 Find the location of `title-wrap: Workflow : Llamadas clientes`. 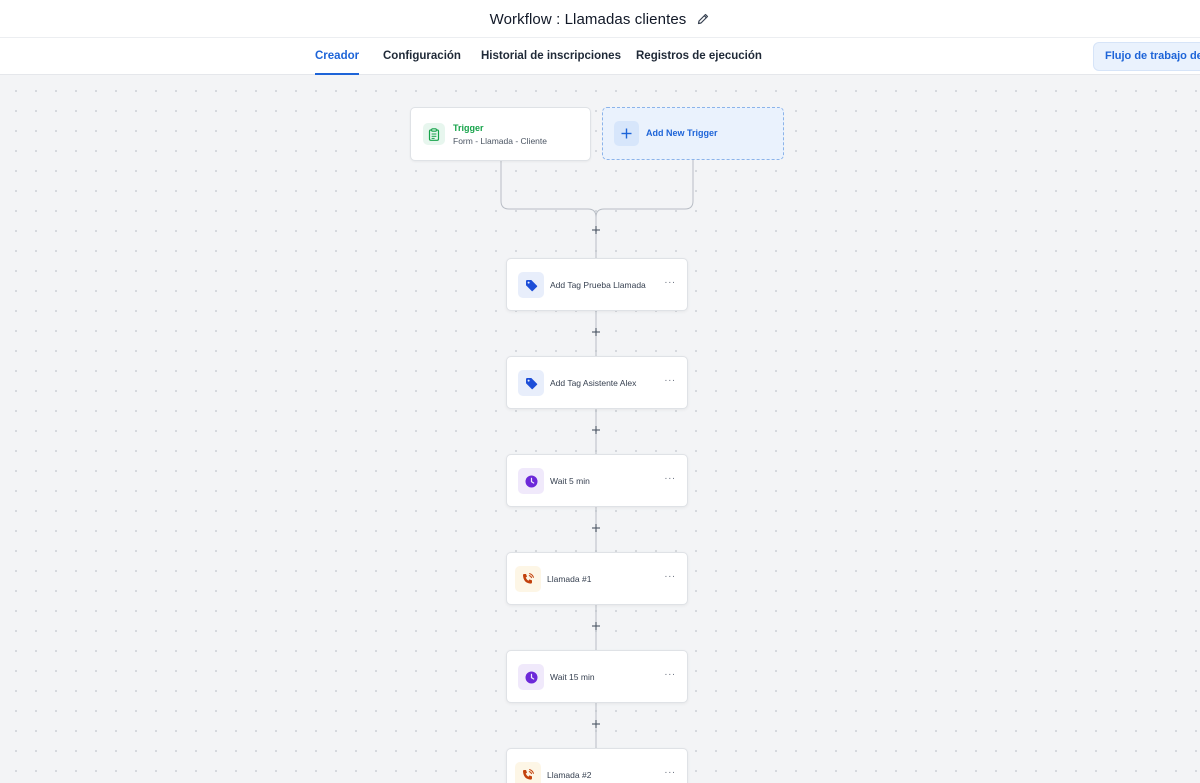

title-wrap: Workflow : Llamadas clientes is located at coordinates (600, 19).